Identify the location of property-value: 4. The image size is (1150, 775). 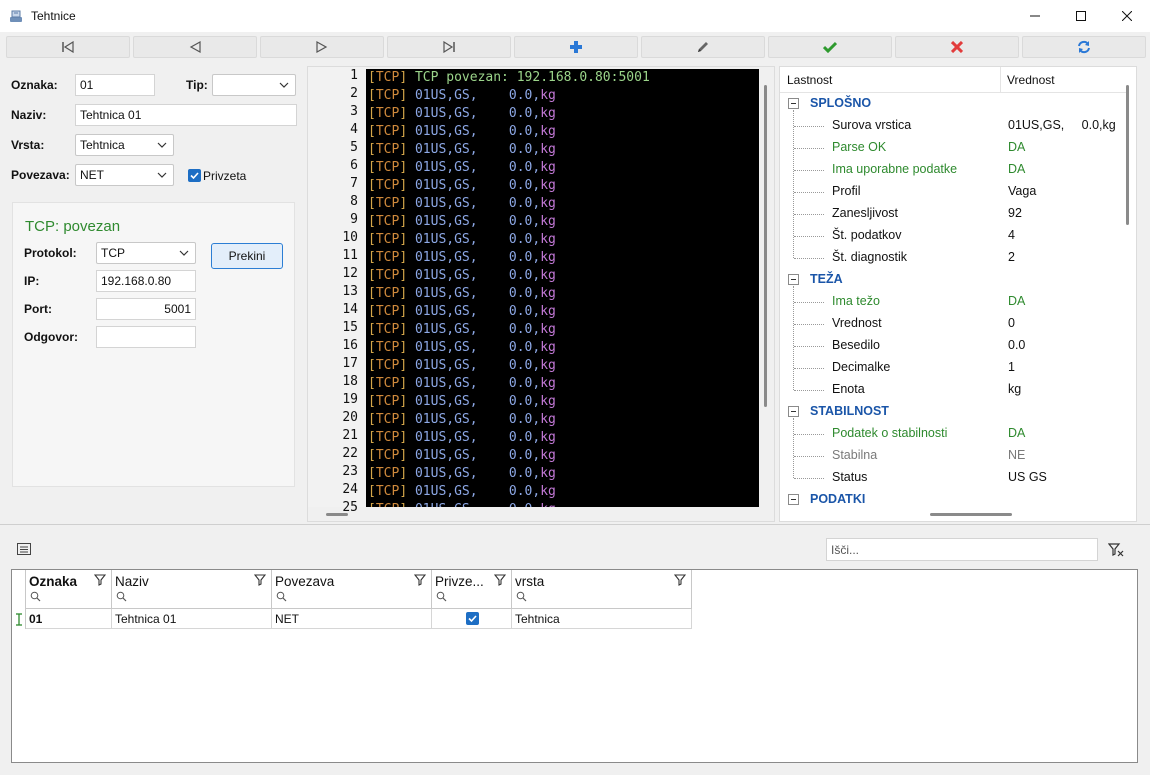
(1011, 235).